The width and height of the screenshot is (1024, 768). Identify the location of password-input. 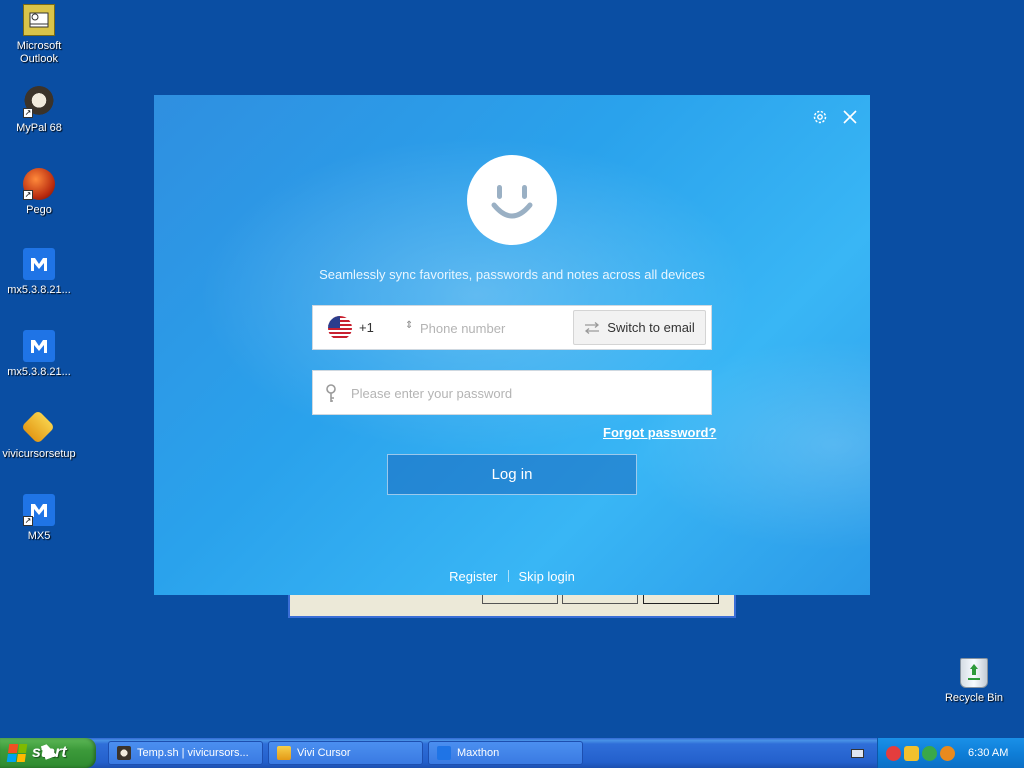
(521, 393).